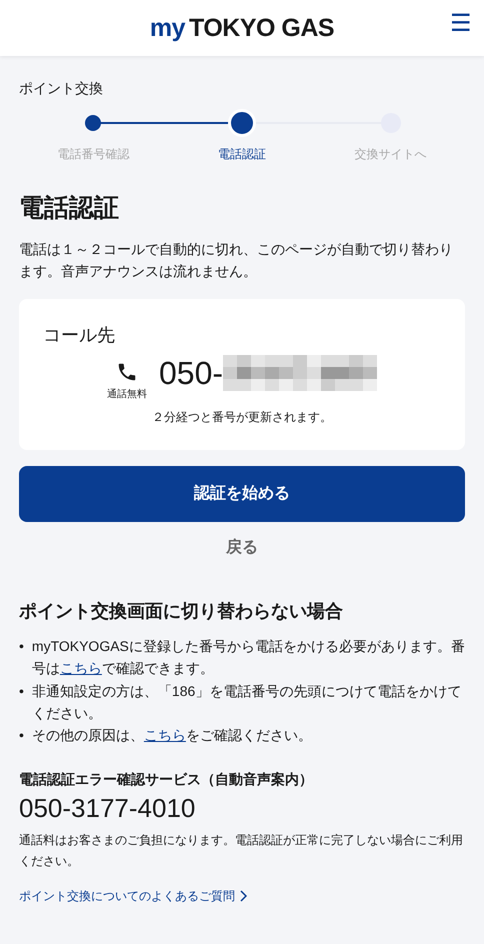  Describe the element at coordinates (126, 394) in the screenshot. I see `free-call-label: 通話無料` at that location.